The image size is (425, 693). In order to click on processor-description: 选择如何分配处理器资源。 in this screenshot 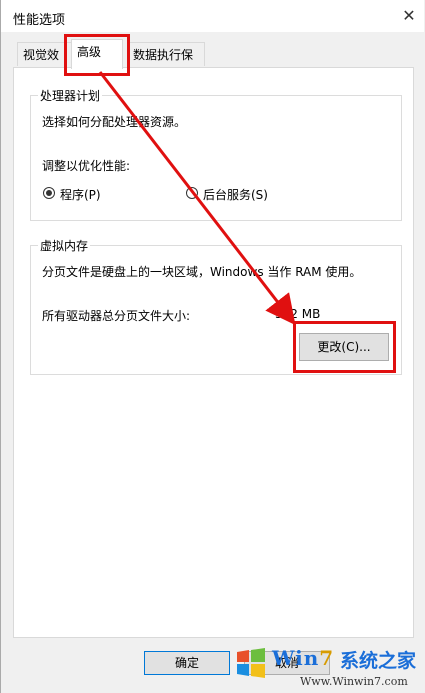, I will do `click(114, 122)`.